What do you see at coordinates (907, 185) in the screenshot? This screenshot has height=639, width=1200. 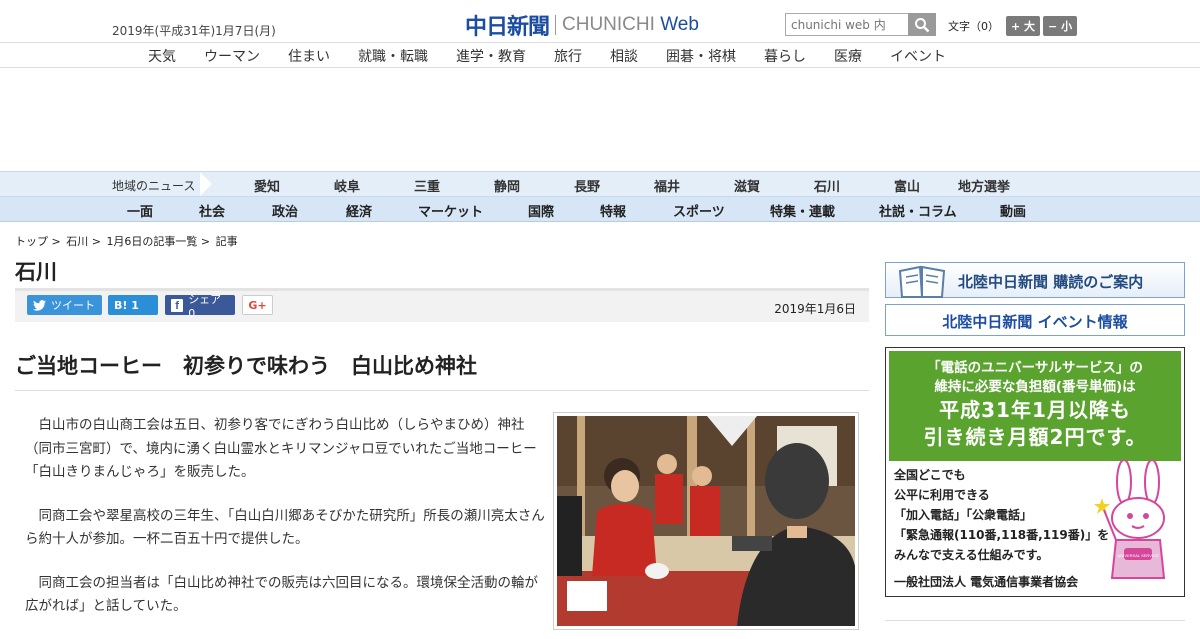 I see `region-item: 富山` at bounding box center [907, 185].